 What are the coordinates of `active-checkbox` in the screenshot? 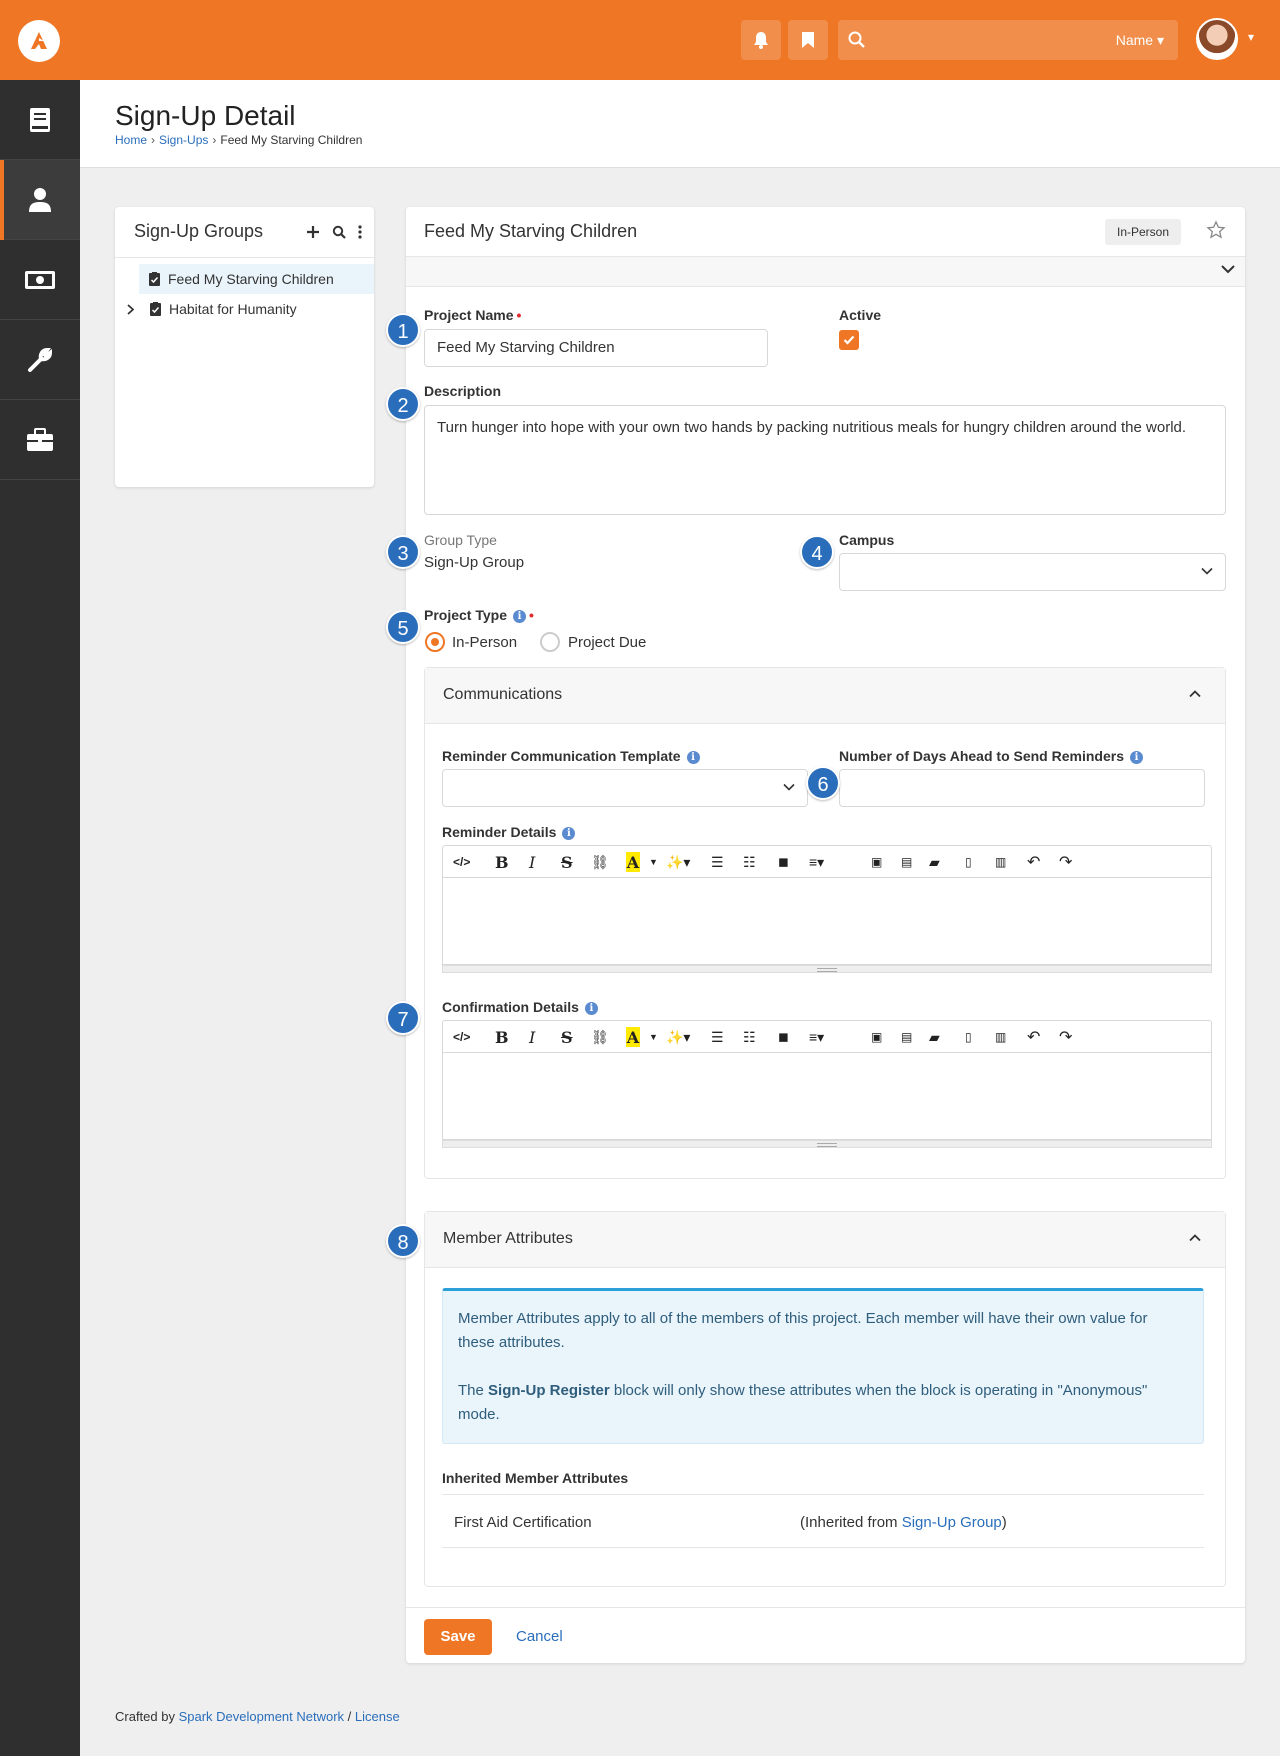 It's located at (849, 340).